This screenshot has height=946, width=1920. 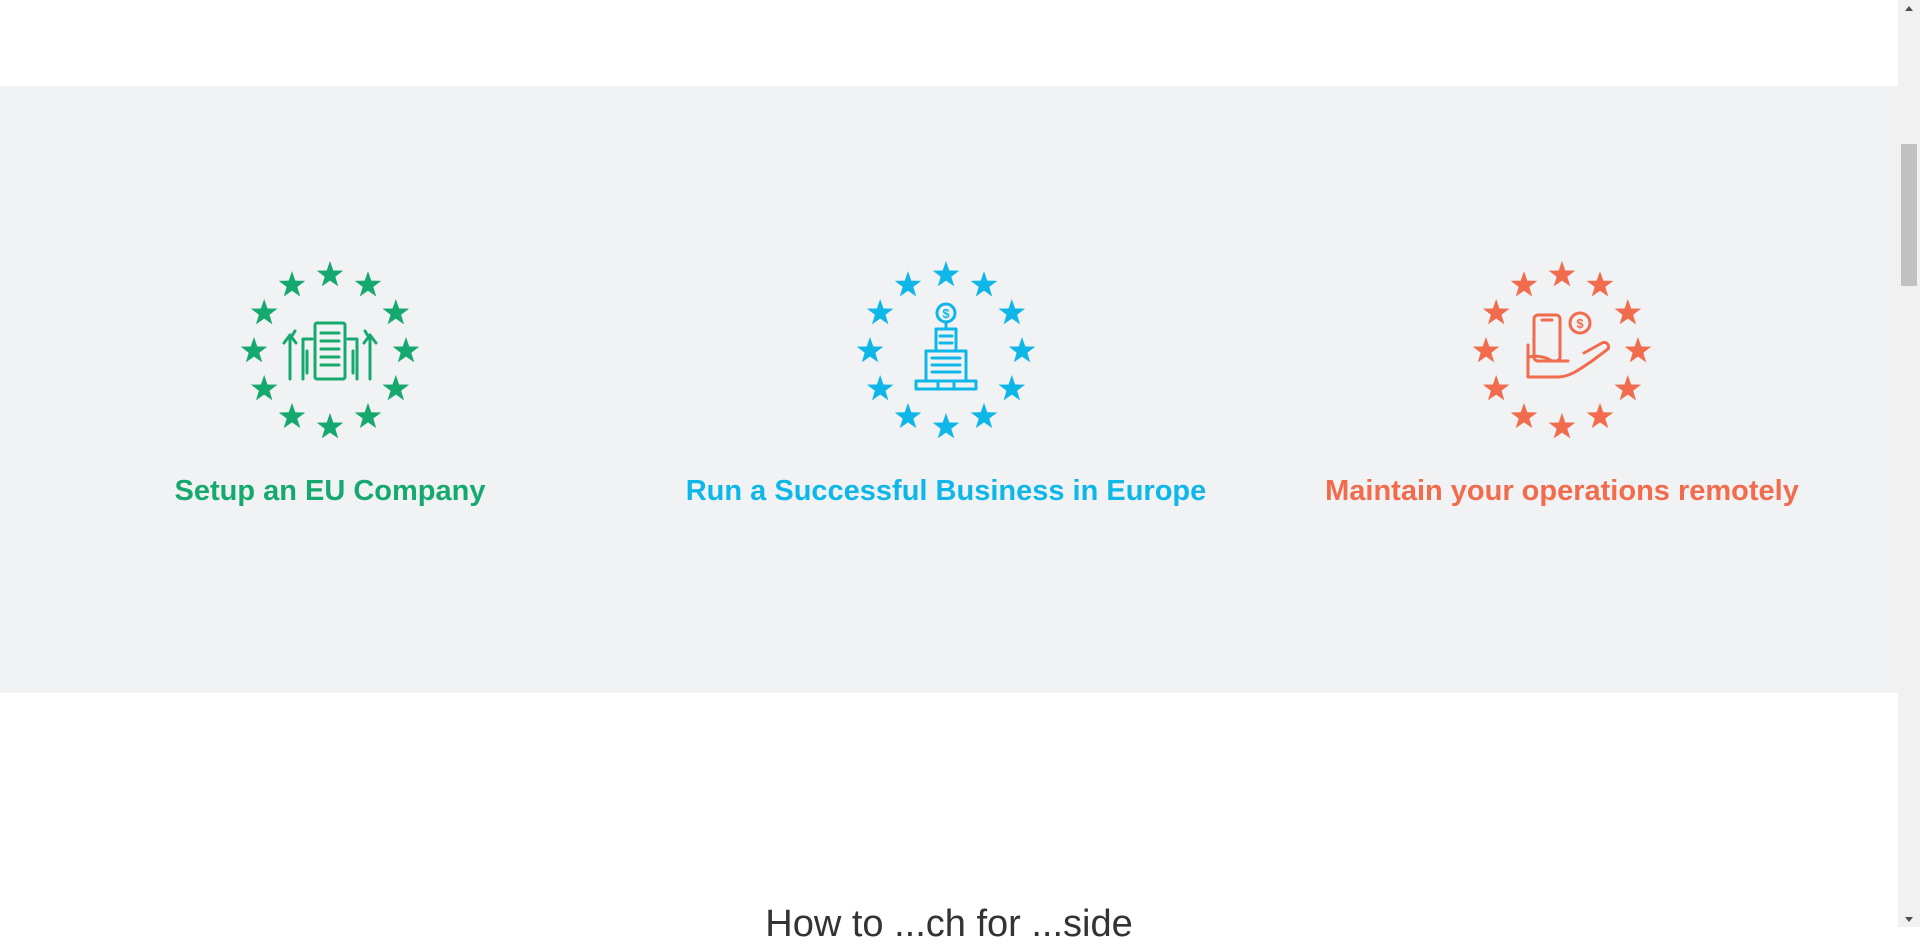 I want to click on eu-stars-hand-phone-dollar-icon: $, so click(x=1562, y=350).